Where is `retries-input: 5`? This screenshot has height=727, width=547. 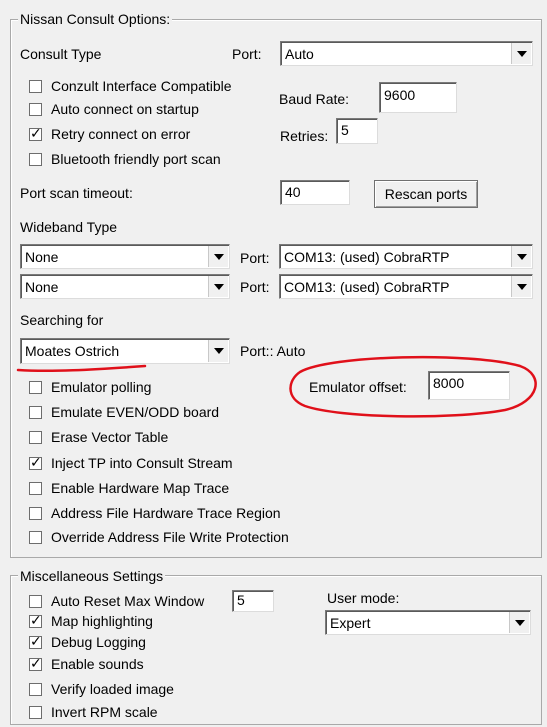
retries-input: 5 is located at coordinates (357, 131).